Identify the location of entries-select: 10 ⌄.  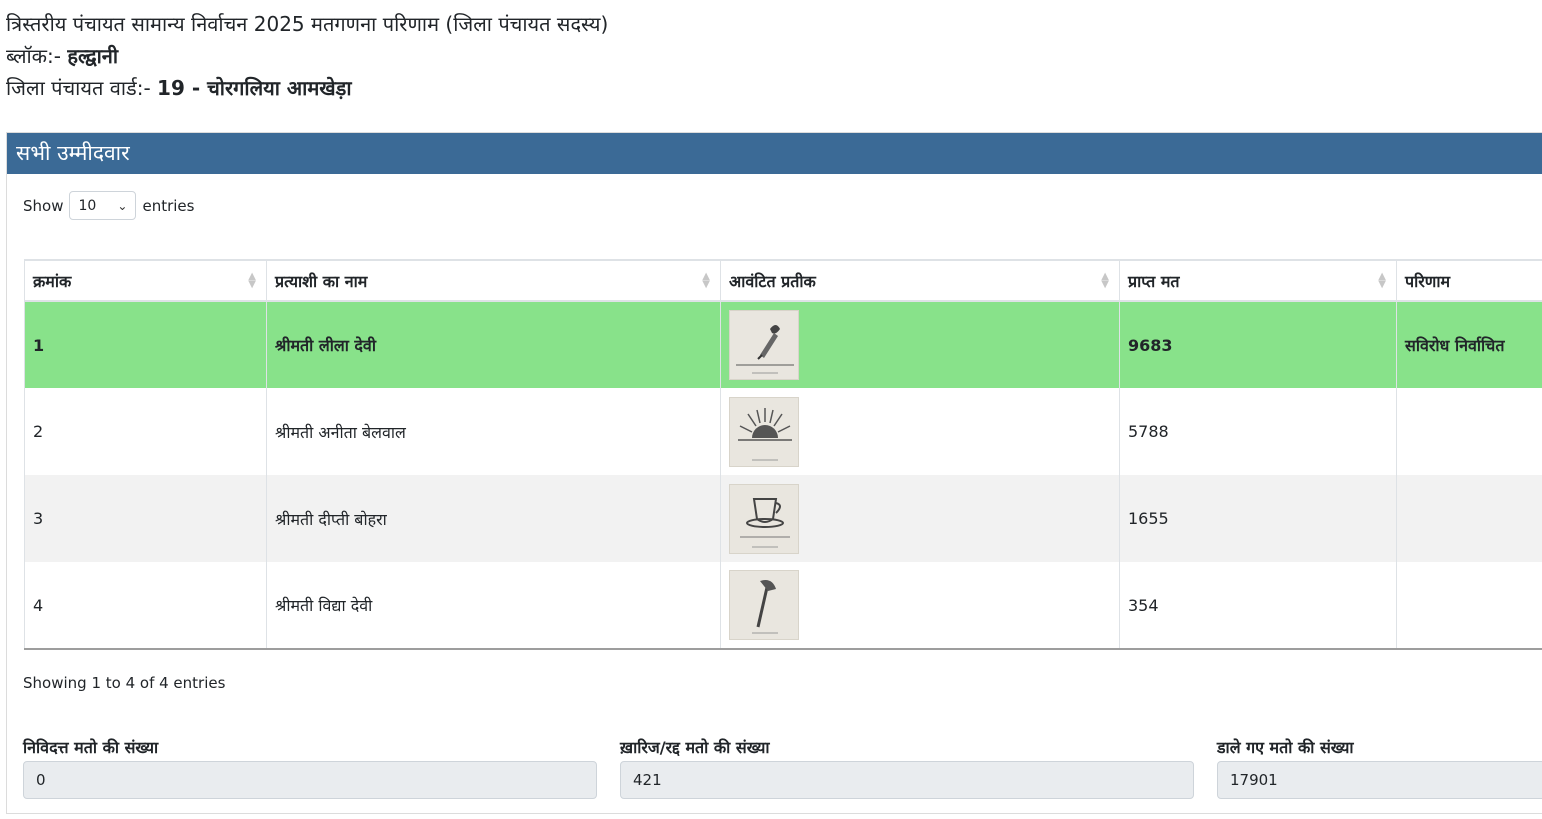
(103, 205).